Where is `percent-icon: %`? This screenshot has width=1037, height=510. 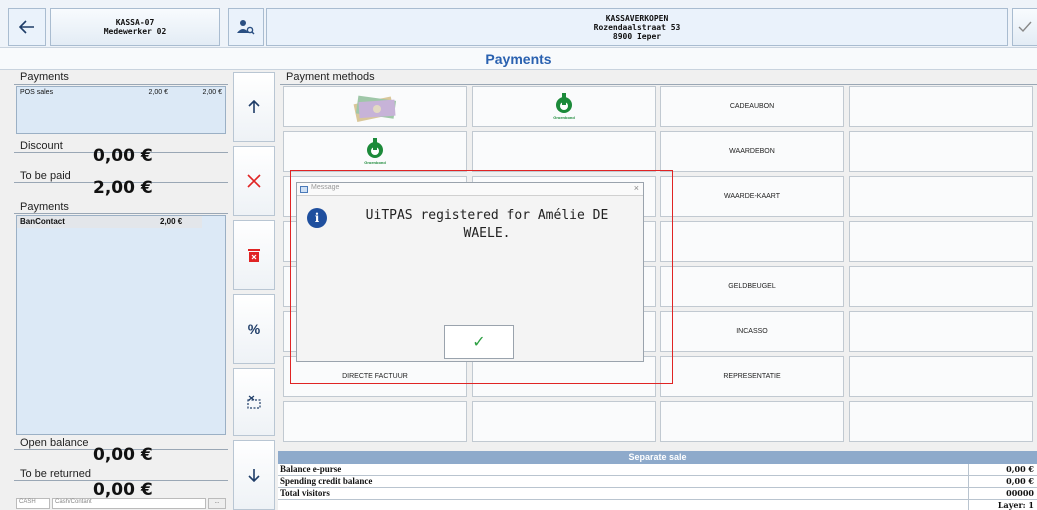 percent-icon: % is located at coordinates (254, 329).